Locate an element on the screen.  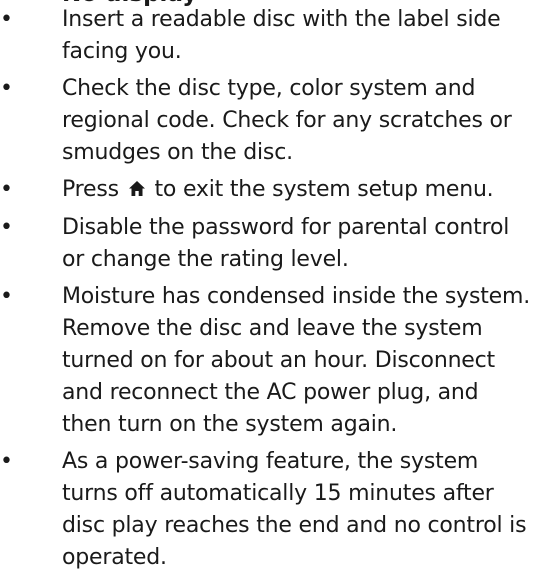
list-item-text-before: Press is located at coordinates (90, 189).